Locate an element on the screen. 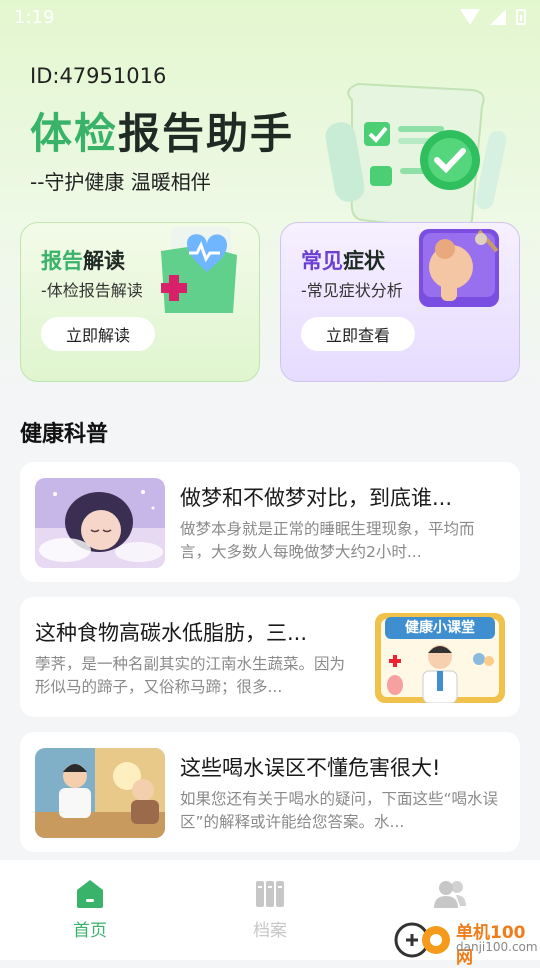 This screenshot has height=968, width=540. status-icons is located at coordinates (493, 17).